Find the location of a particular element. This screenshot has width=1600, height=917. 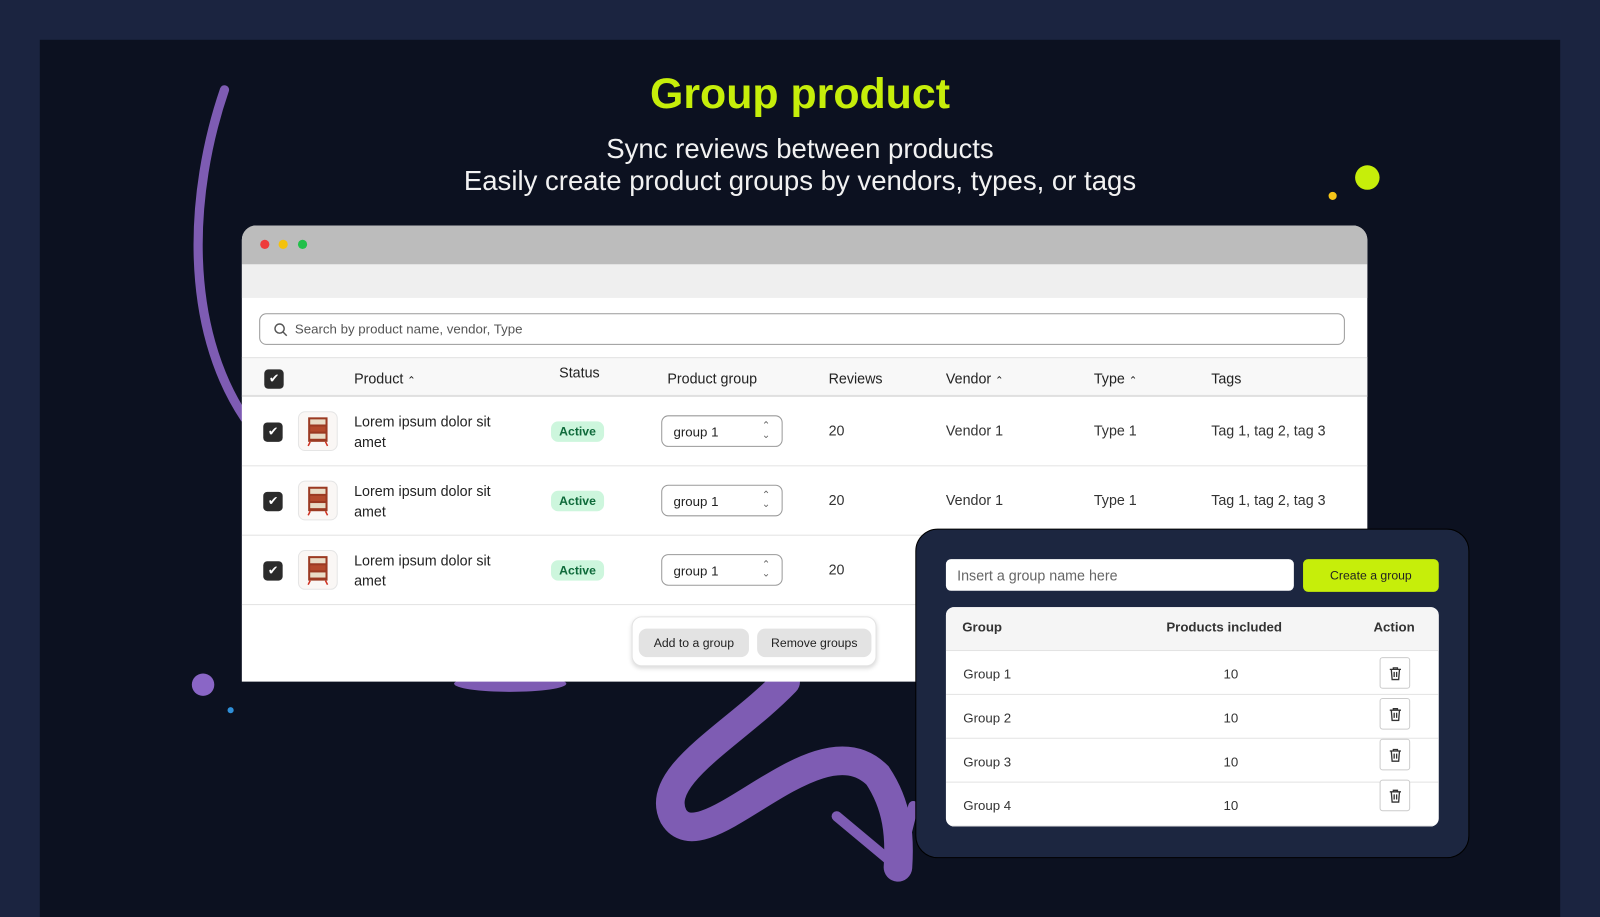

column-status: Status is located at coordinates (579, 372).